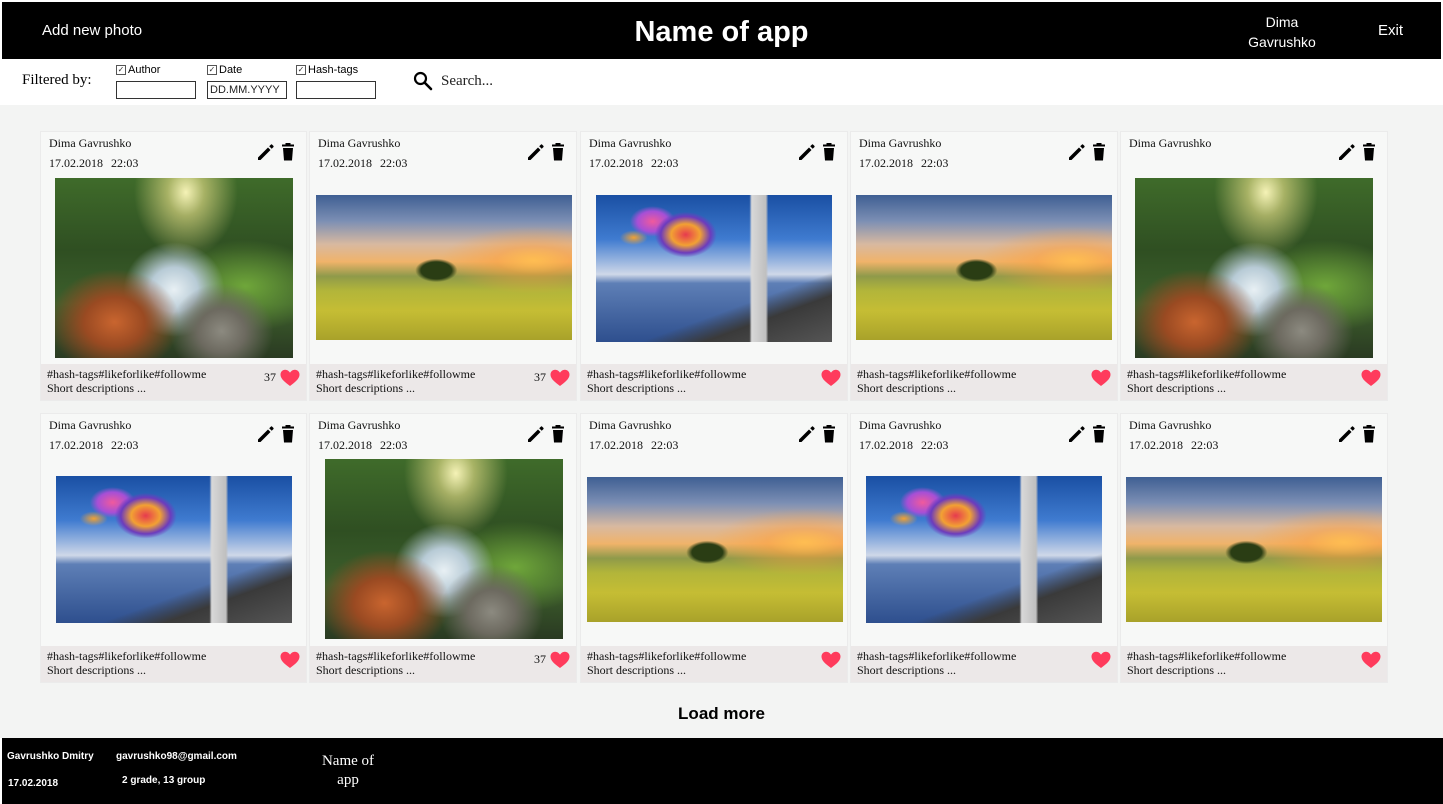  Describe the element at coordinates (301, 70) in the screenshot. I see `hashtags-checkbox: ✓` at that location.